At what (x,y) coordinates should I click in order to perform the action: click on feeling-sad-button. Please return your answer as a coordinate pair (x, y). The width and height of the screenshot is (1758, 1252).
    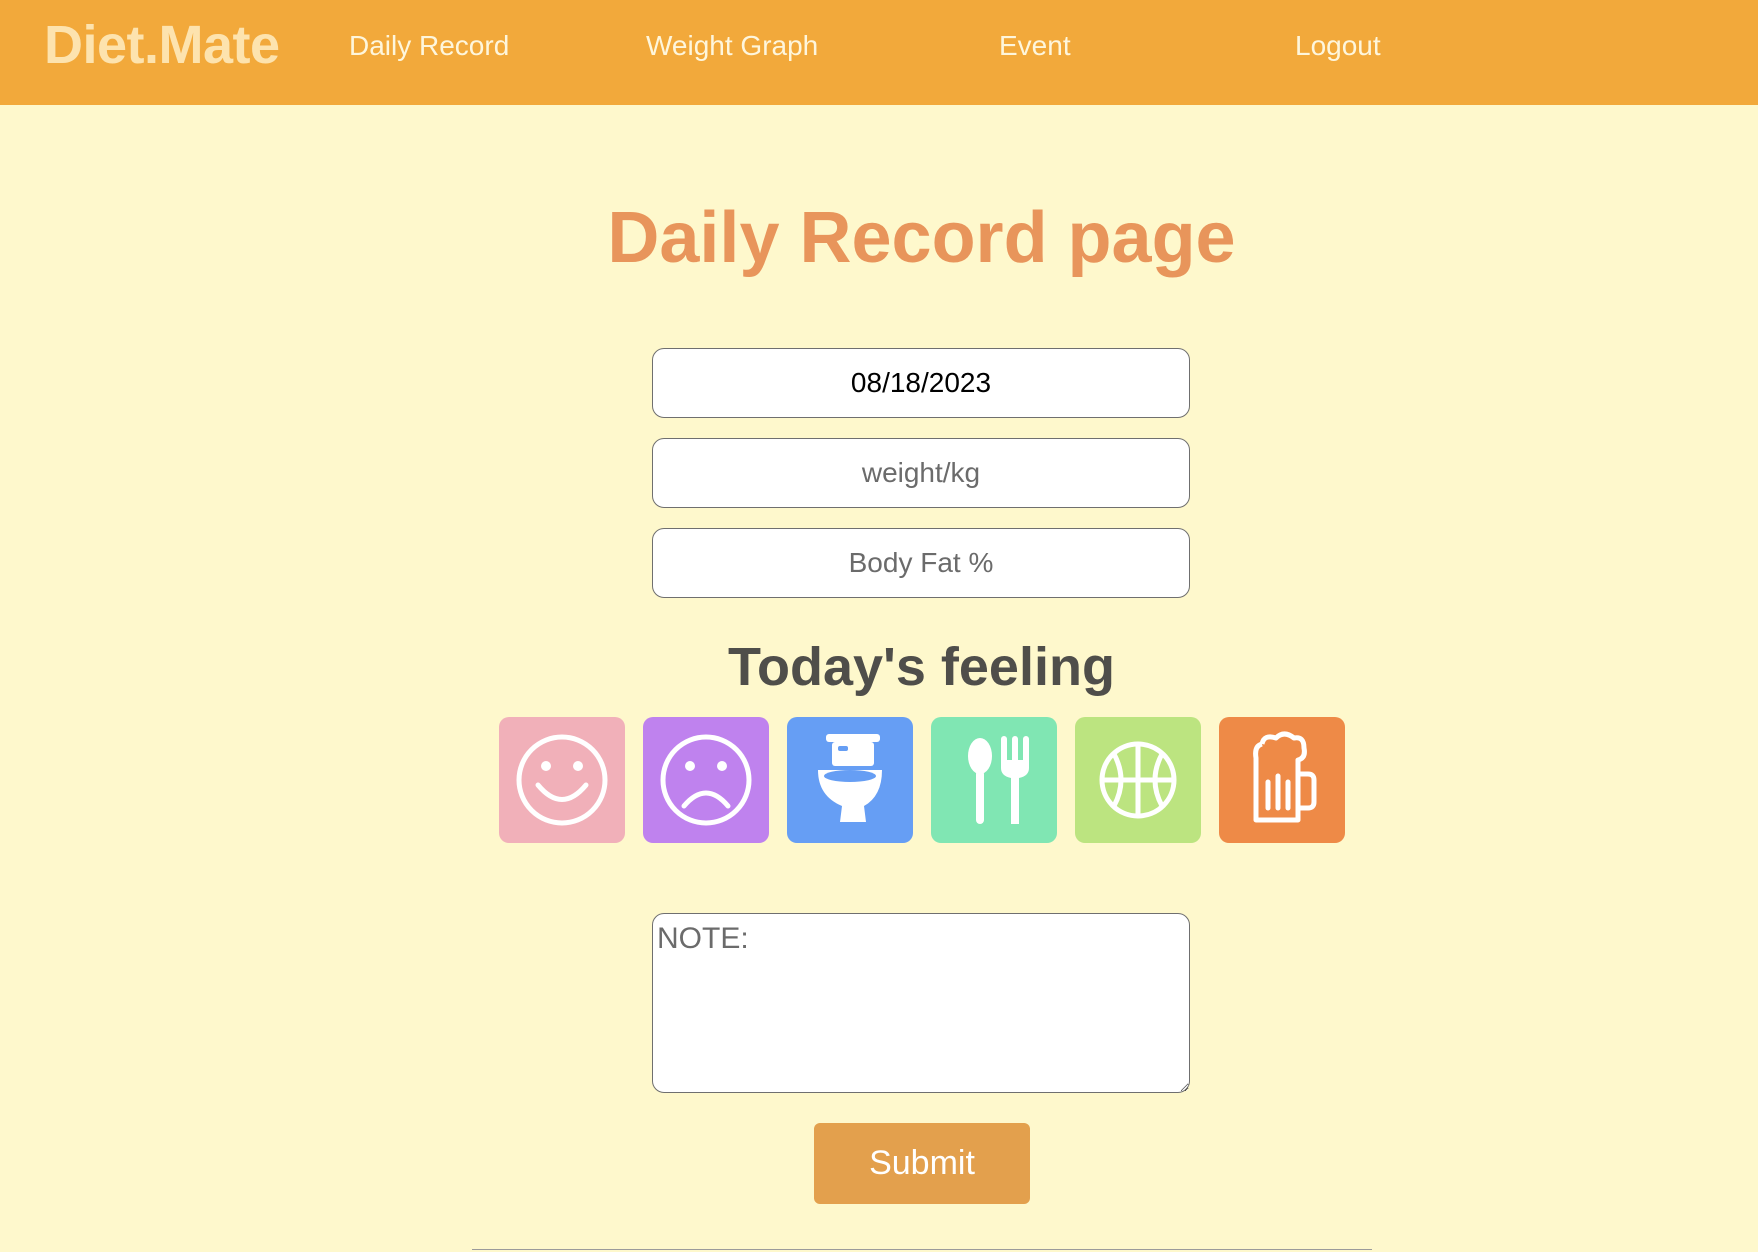
    Looking at the image, I should click on (706, 780).